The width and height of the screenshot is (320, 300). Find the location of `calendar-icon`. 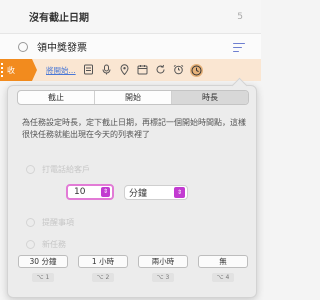

calendar-icon is located at coordinates (142, 70).